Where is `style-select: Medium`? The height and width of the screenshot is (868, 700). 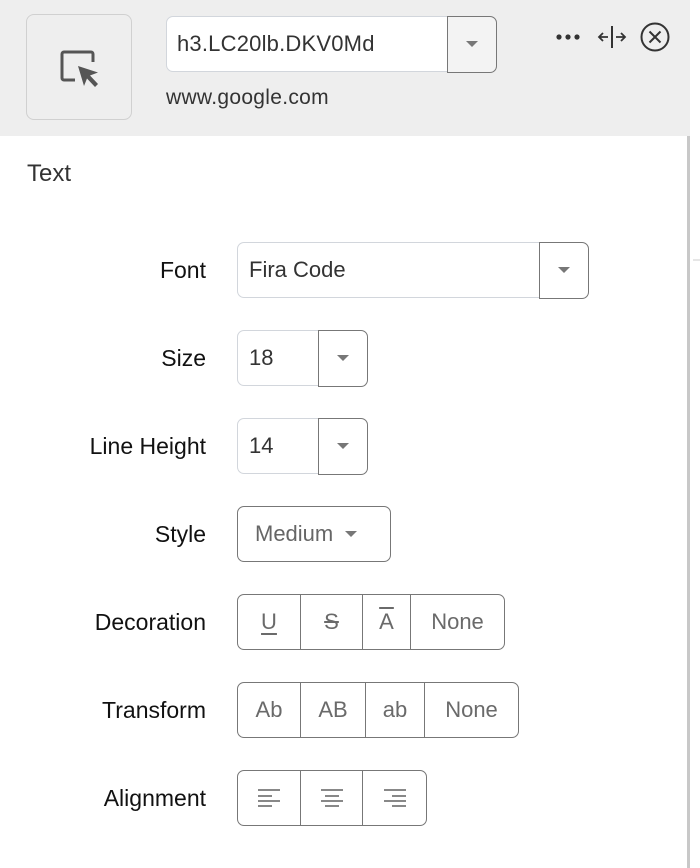 style-select: Medium is located at coordinates (314, 534).